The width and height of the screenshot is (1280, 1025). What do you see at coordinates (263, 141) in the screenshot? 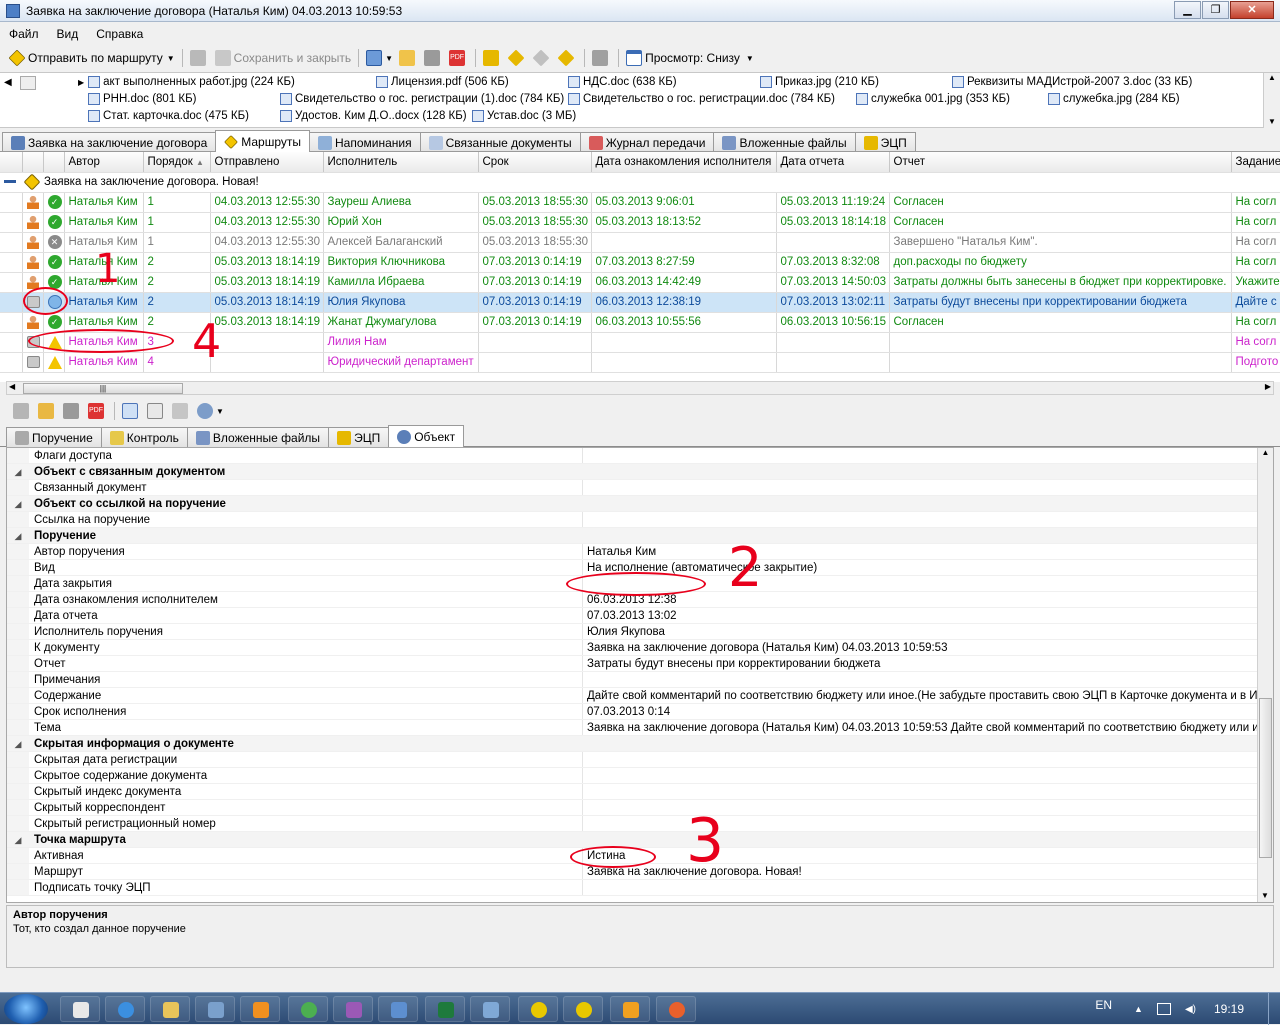
I see `tab-routes: Маршруты` at bounding box center [263, 141].